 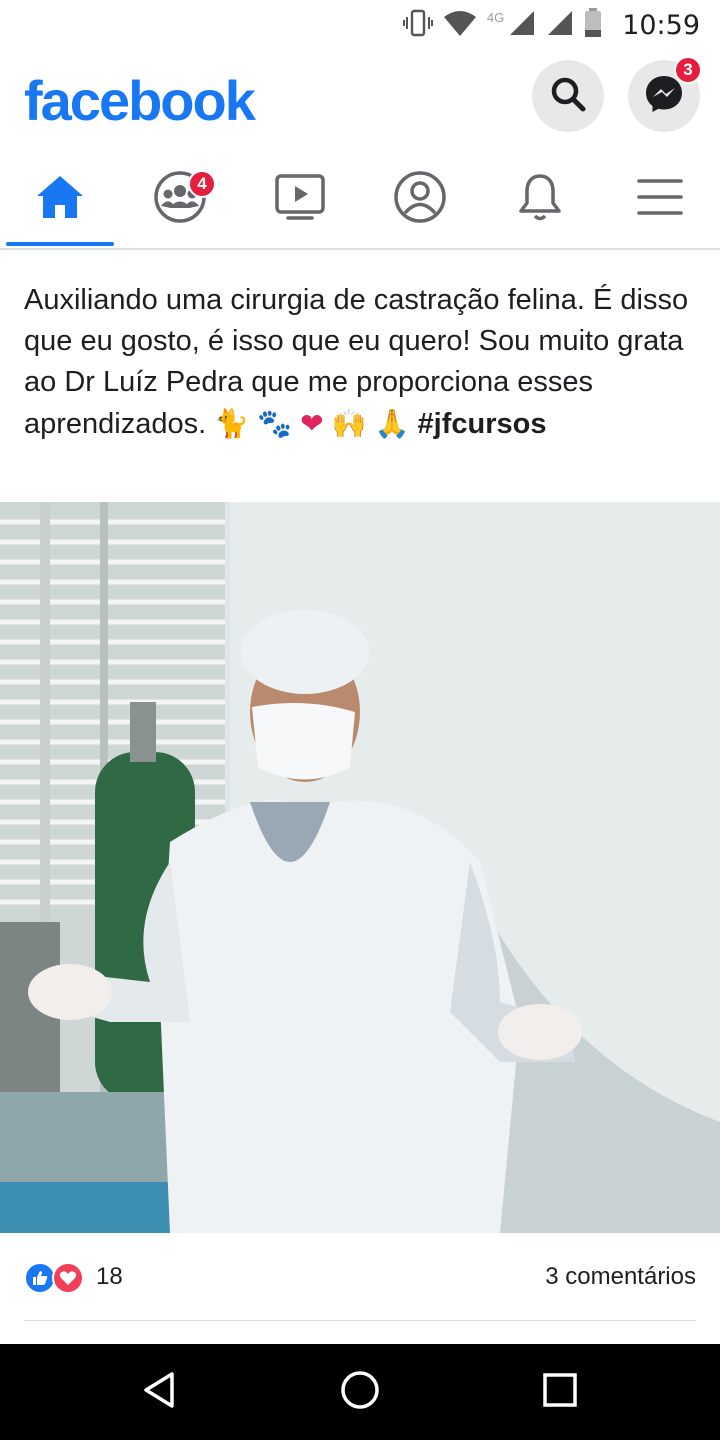 I want to click on video-icon, so click(x=300, y=199).